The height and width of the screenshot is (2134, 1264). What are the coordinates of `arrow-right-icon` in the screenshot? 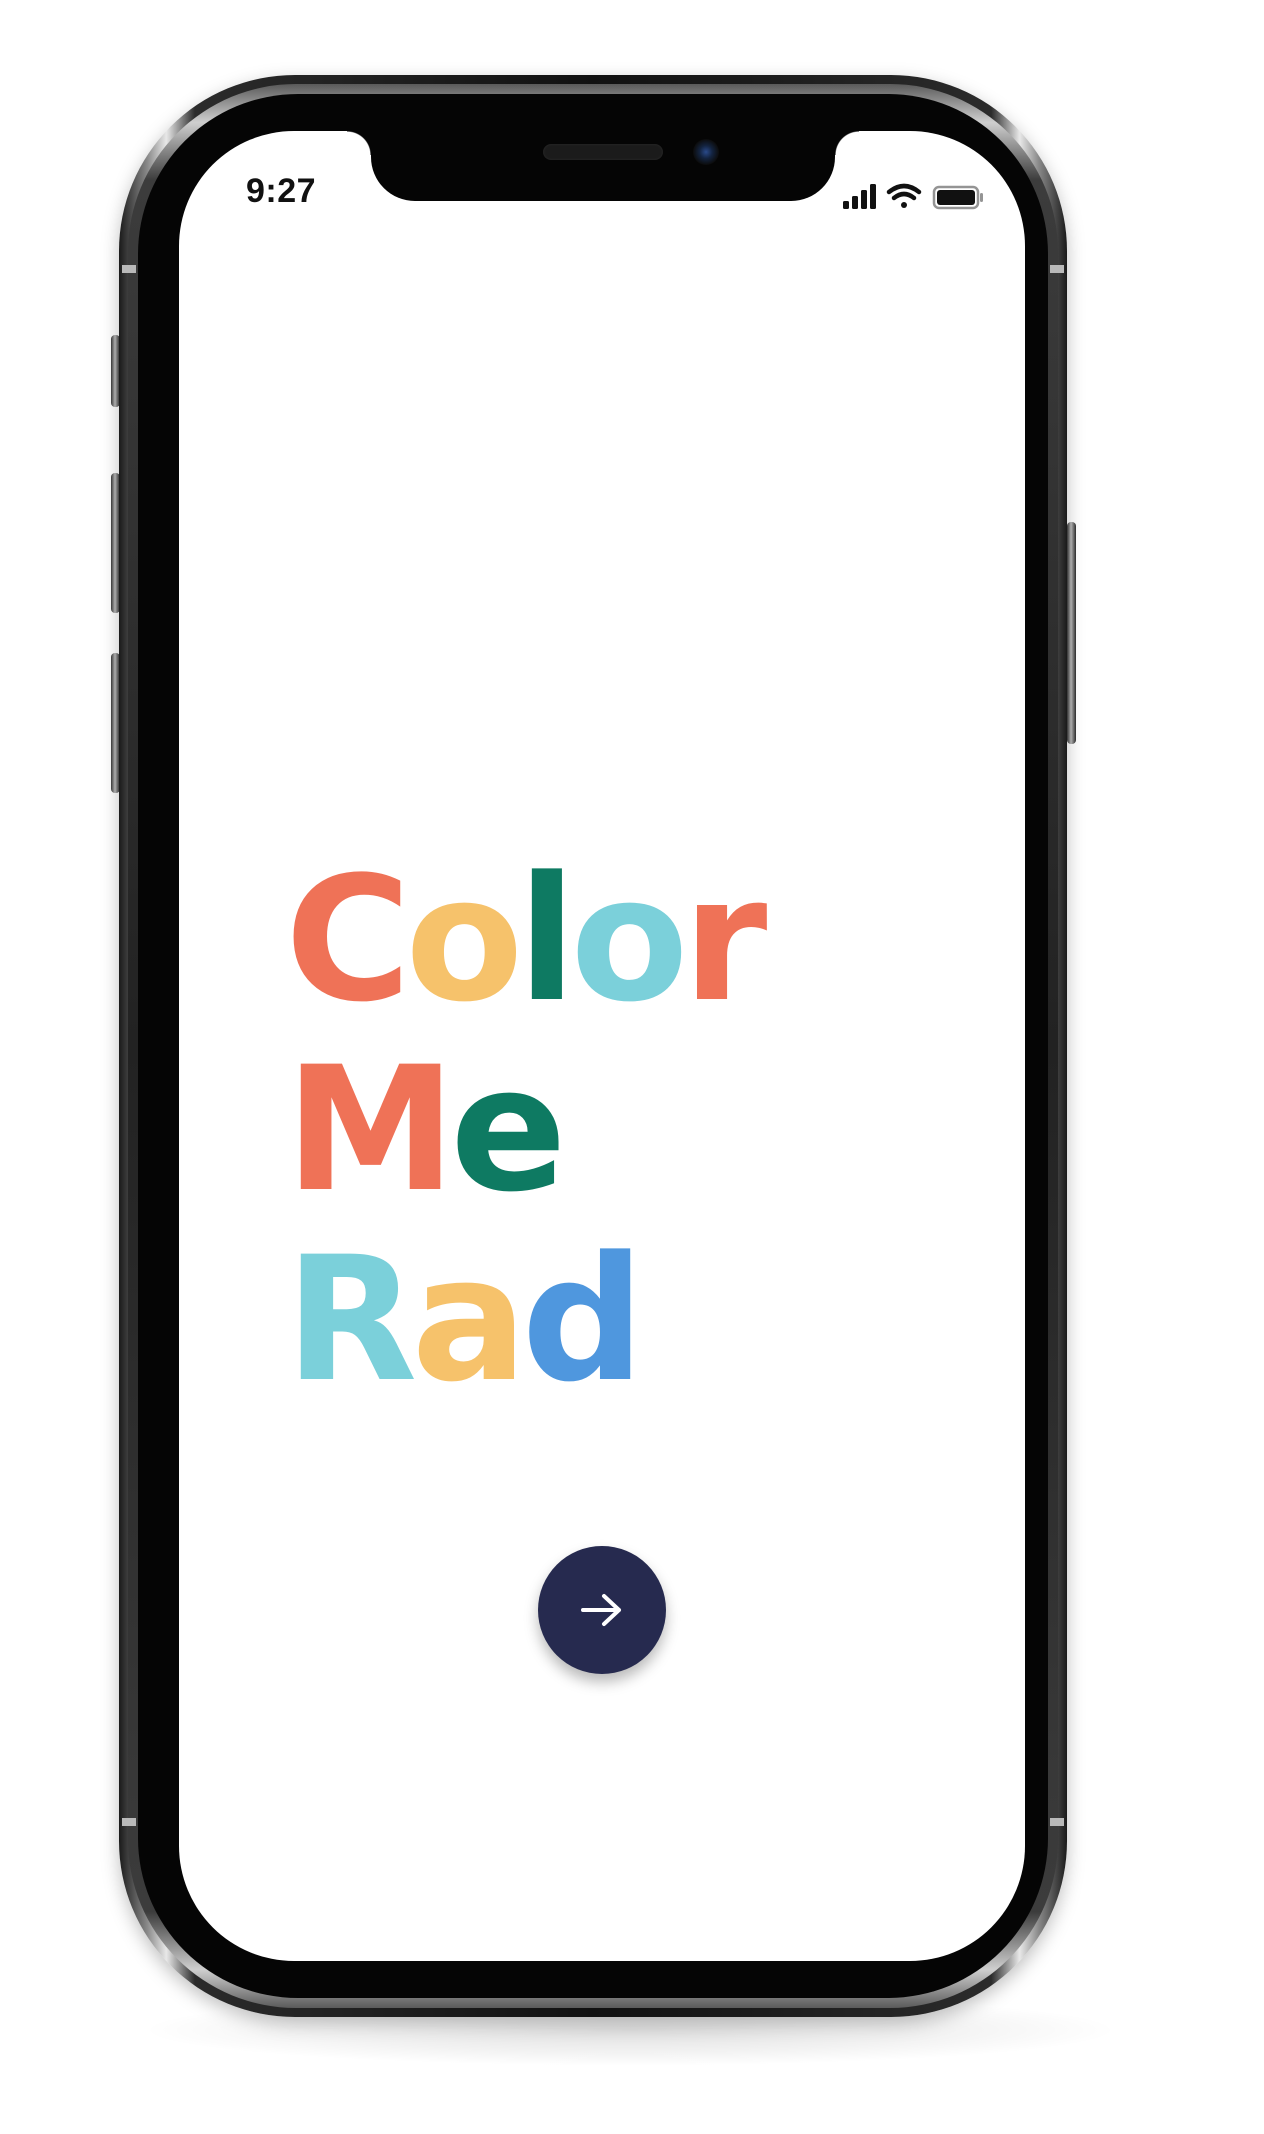 It's located at (601, 1610).